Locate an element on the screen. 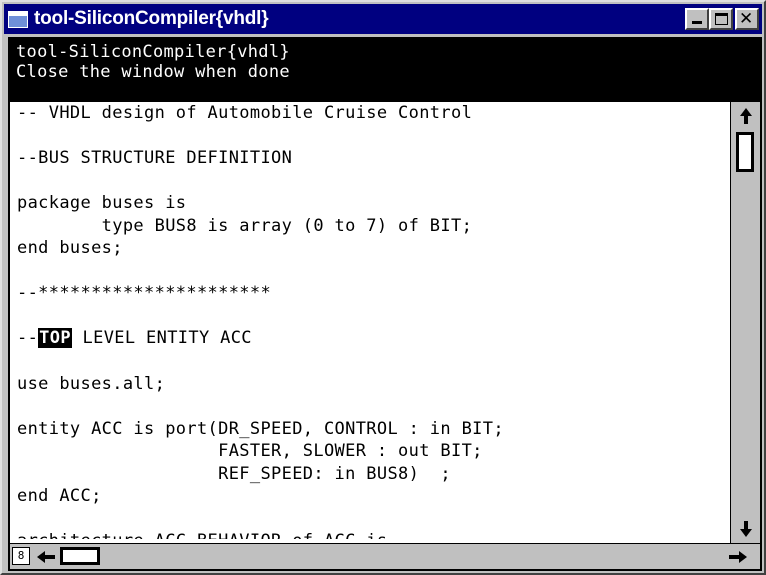 This screenshot has width=766, height=575. code-line: --********************** is located at coordinates (144, 293).